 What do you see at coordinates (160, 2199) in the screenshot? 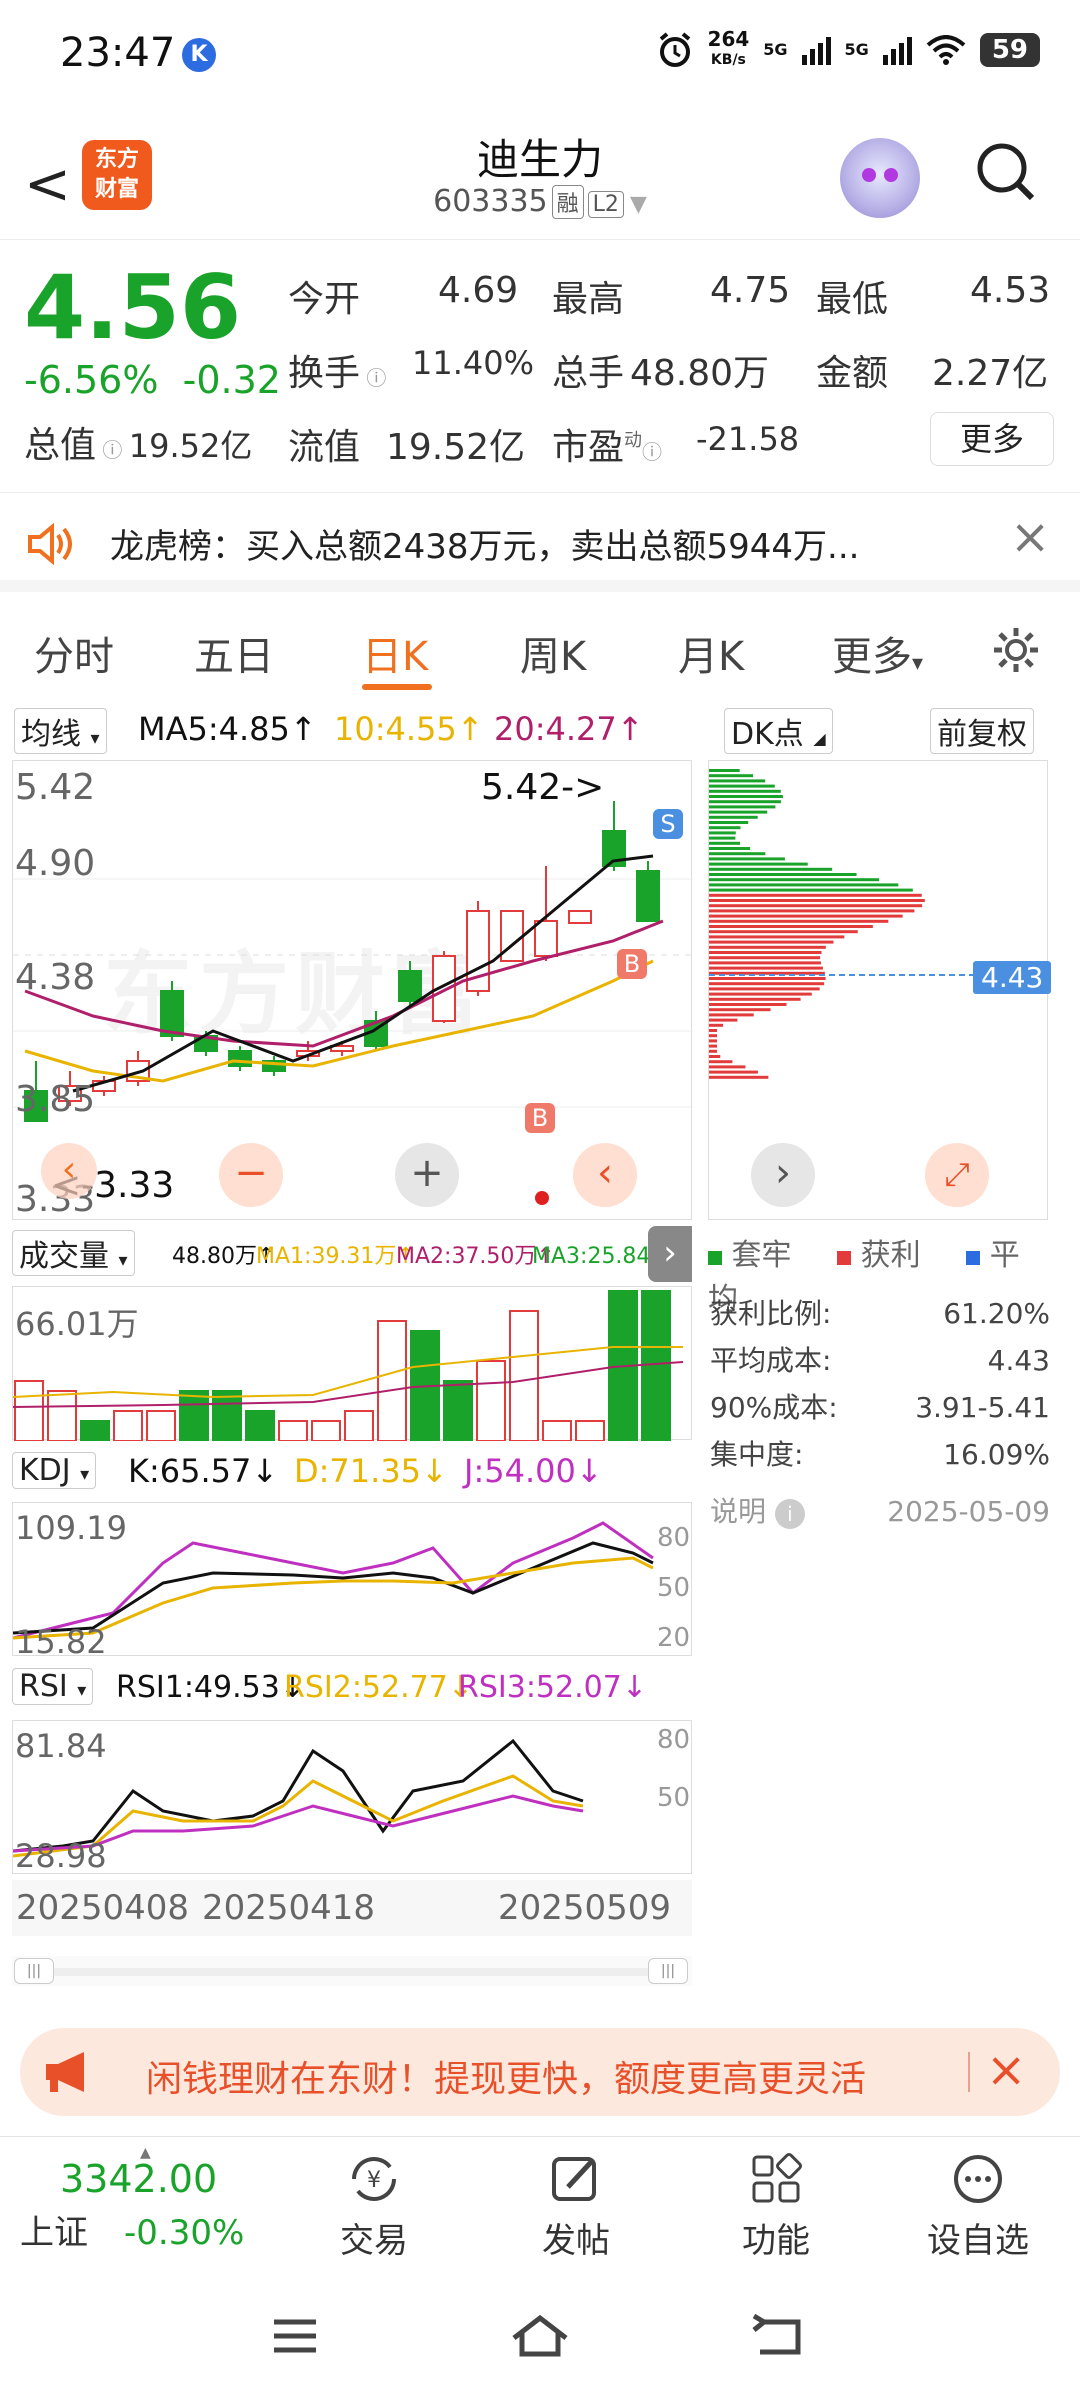
I see `index-ticker: ▲ 3342.00 上证 -0.30%` at bounding box center [160, 2199].